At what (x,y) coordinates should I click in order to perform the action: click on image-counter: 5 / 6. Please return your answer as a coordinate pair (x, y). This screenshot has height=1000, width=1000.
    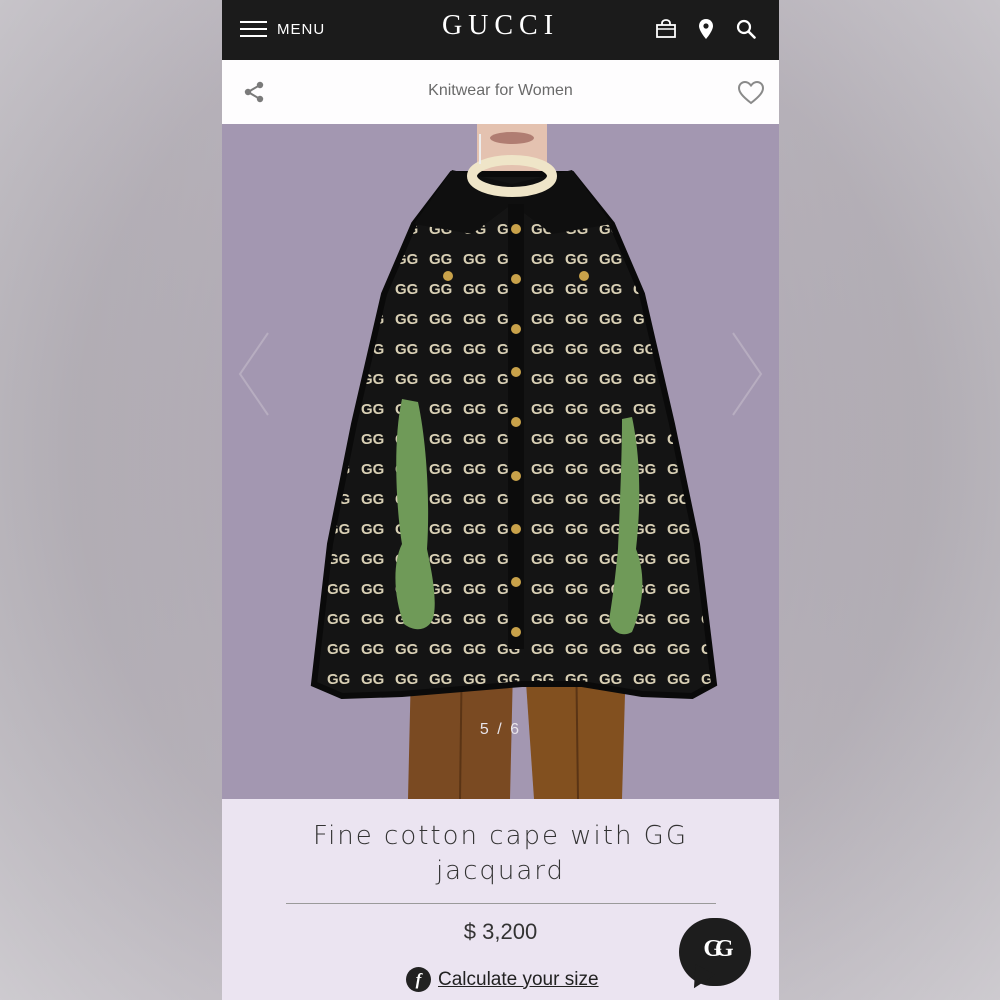
    Looking at the image, I should click on (500, 729).